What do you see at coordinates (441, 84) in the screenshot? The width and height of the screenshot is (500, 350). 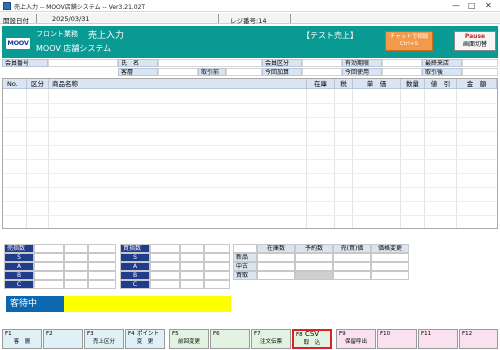 I see `column-header: 値 引` at bounding box center [441, 84].